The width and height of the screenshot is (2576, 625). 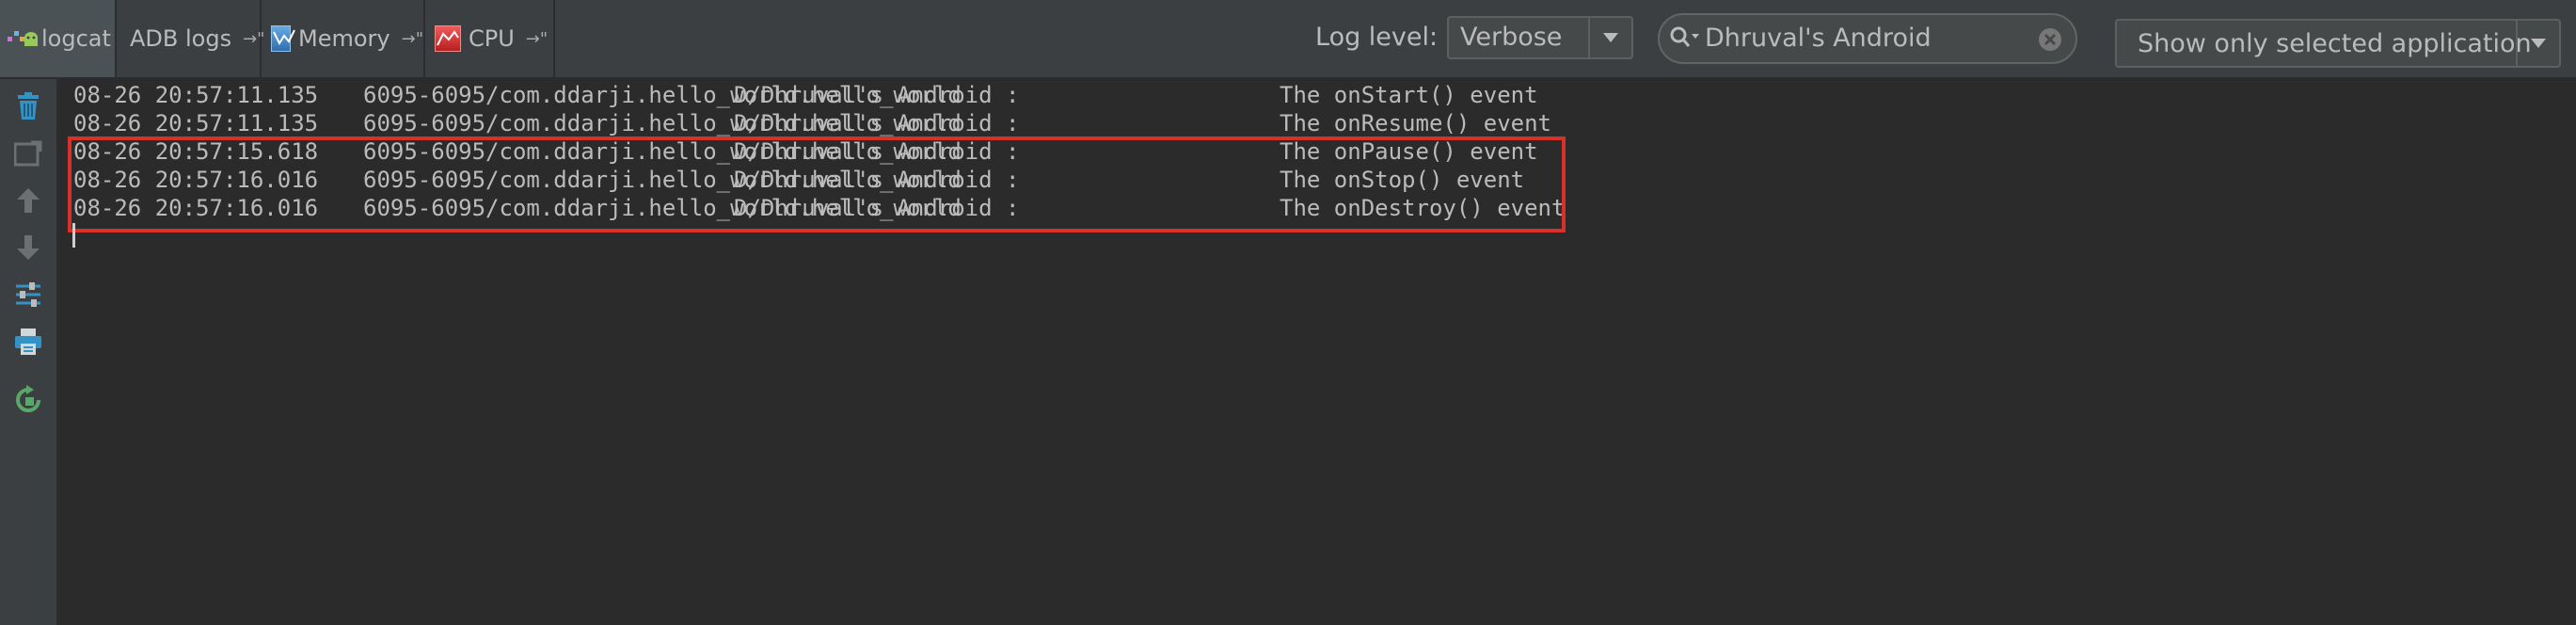 What do you see at coordinates (2335, 43) in the screenshot?
I see `app-filter-value: Show only selected application` at bounding box center [2335, 43].